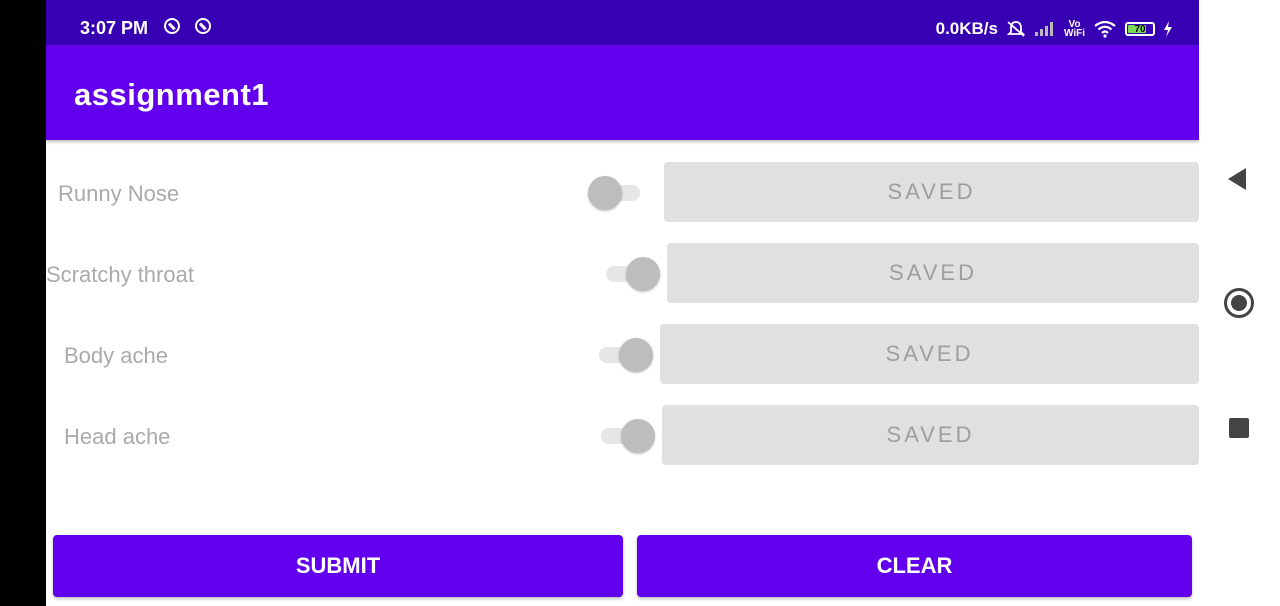 The height and width of the screenshot is (606, 1280). Describe the element at coordinates (23, 303) in the screenshot. I see `left-bezel` at that location.